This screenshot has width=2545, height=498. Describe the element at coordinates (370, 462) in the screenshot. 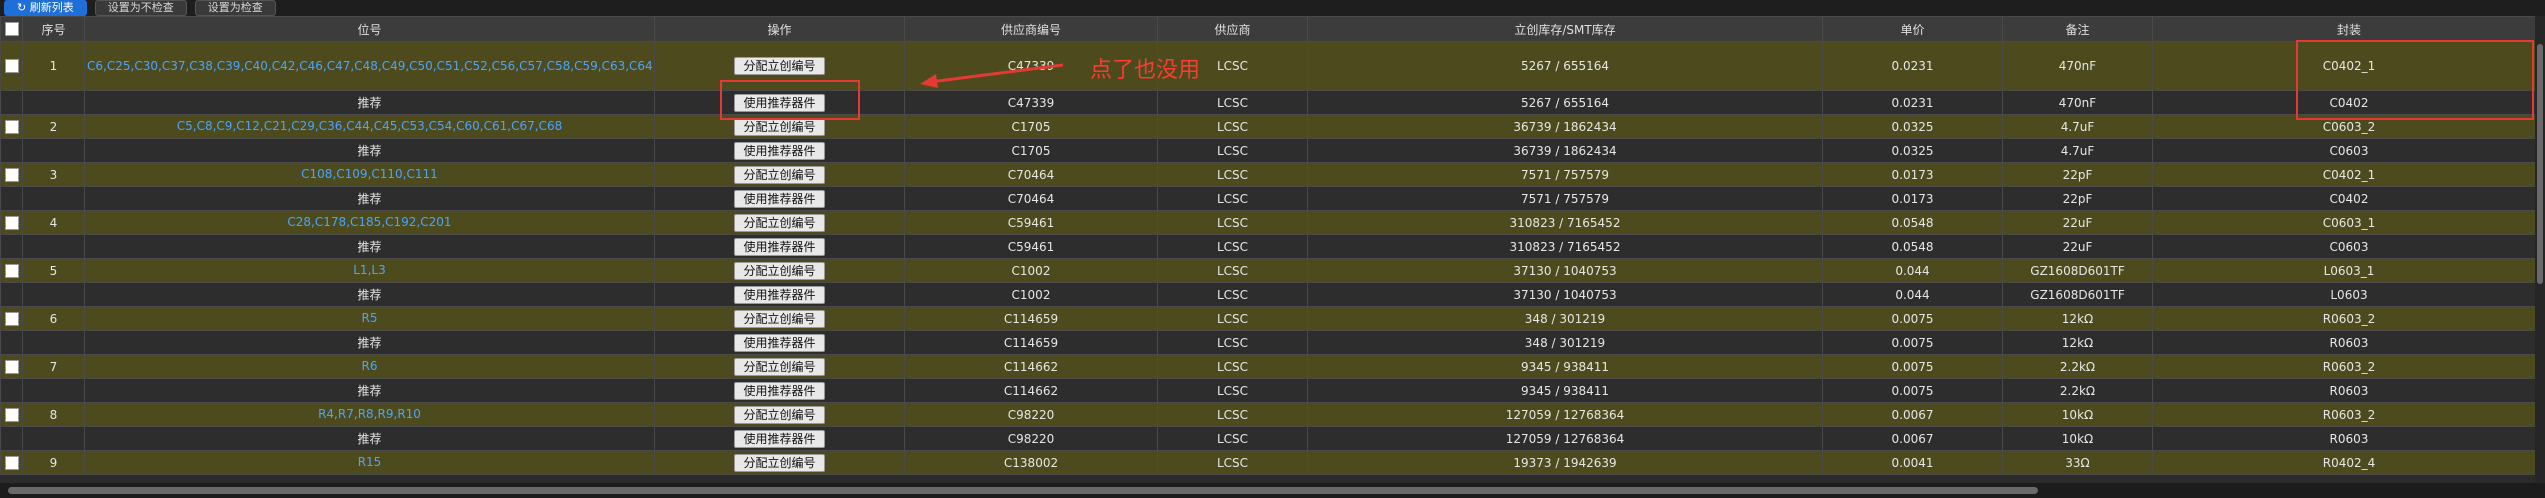

I see `ref-designator-link: R15` at that location.